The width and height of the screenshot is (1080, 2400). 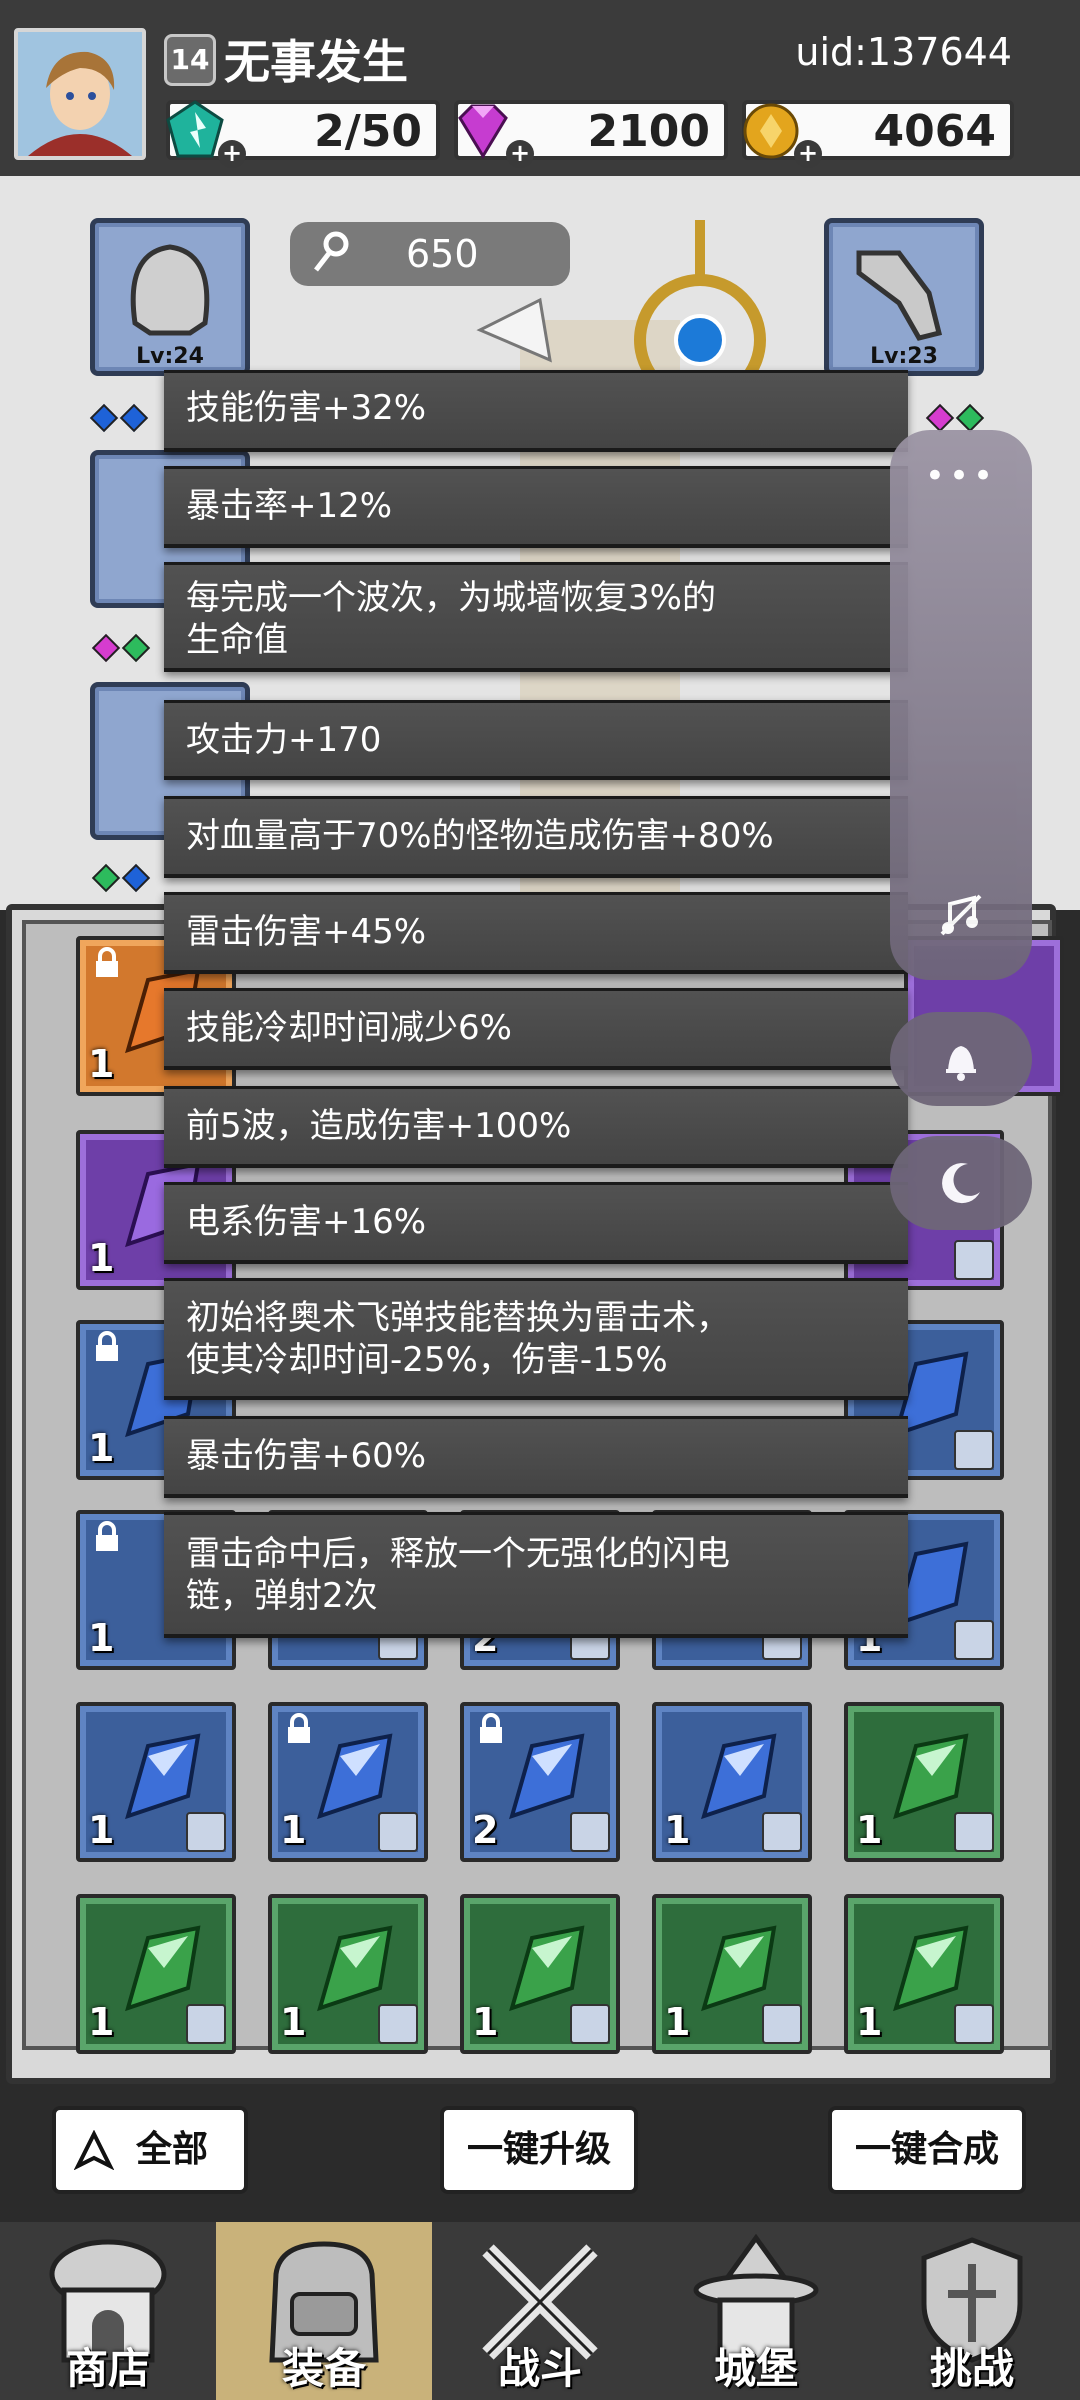 What do you see at coordinates (170, 356) in the screenshot?
I see `equip-slot-level: Lv:24` at bounding box center [170, 356].